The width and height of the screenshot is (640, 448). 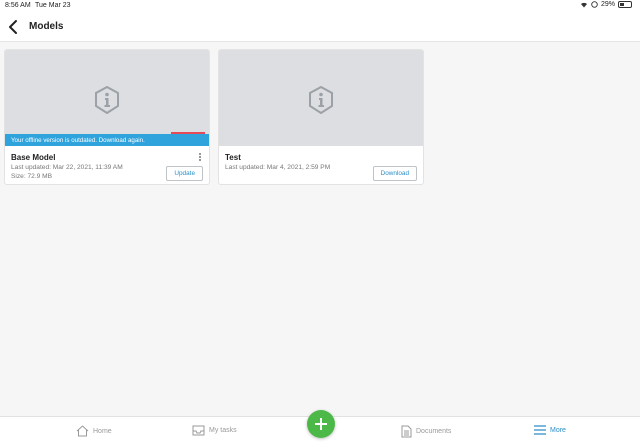 What do you see at coordinates (198, 430) in the screenshot?
I see `inbox-icon` at bounding box center [198, 430].